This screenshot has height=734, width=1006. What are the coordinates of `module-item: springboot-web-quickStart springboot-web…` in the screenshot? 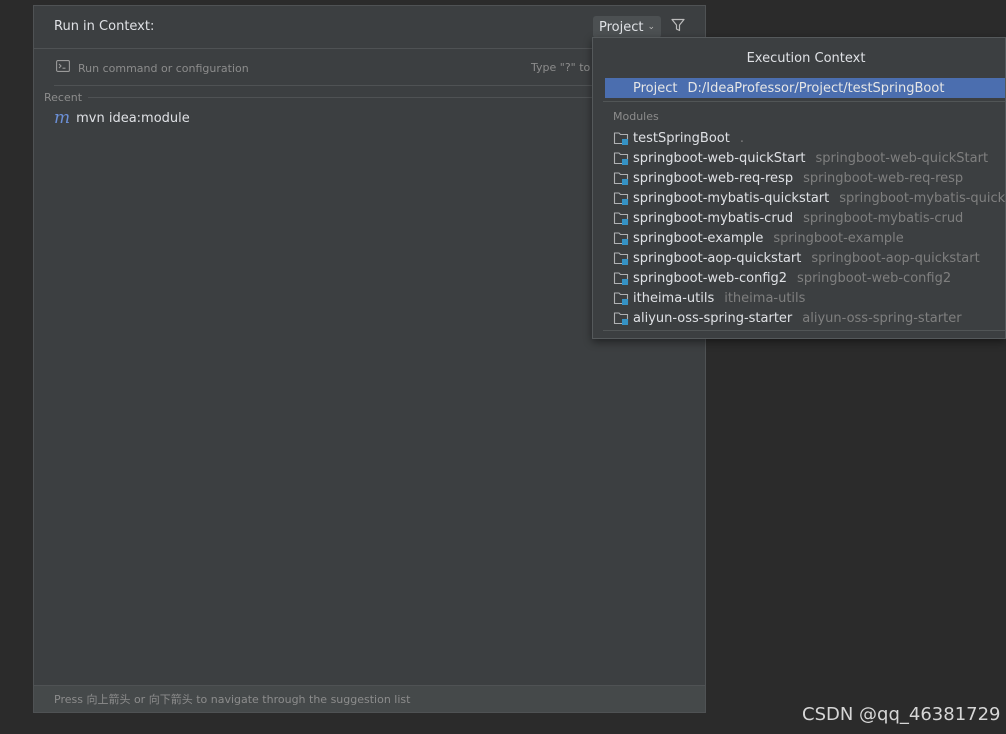 It's located at (809, 158).